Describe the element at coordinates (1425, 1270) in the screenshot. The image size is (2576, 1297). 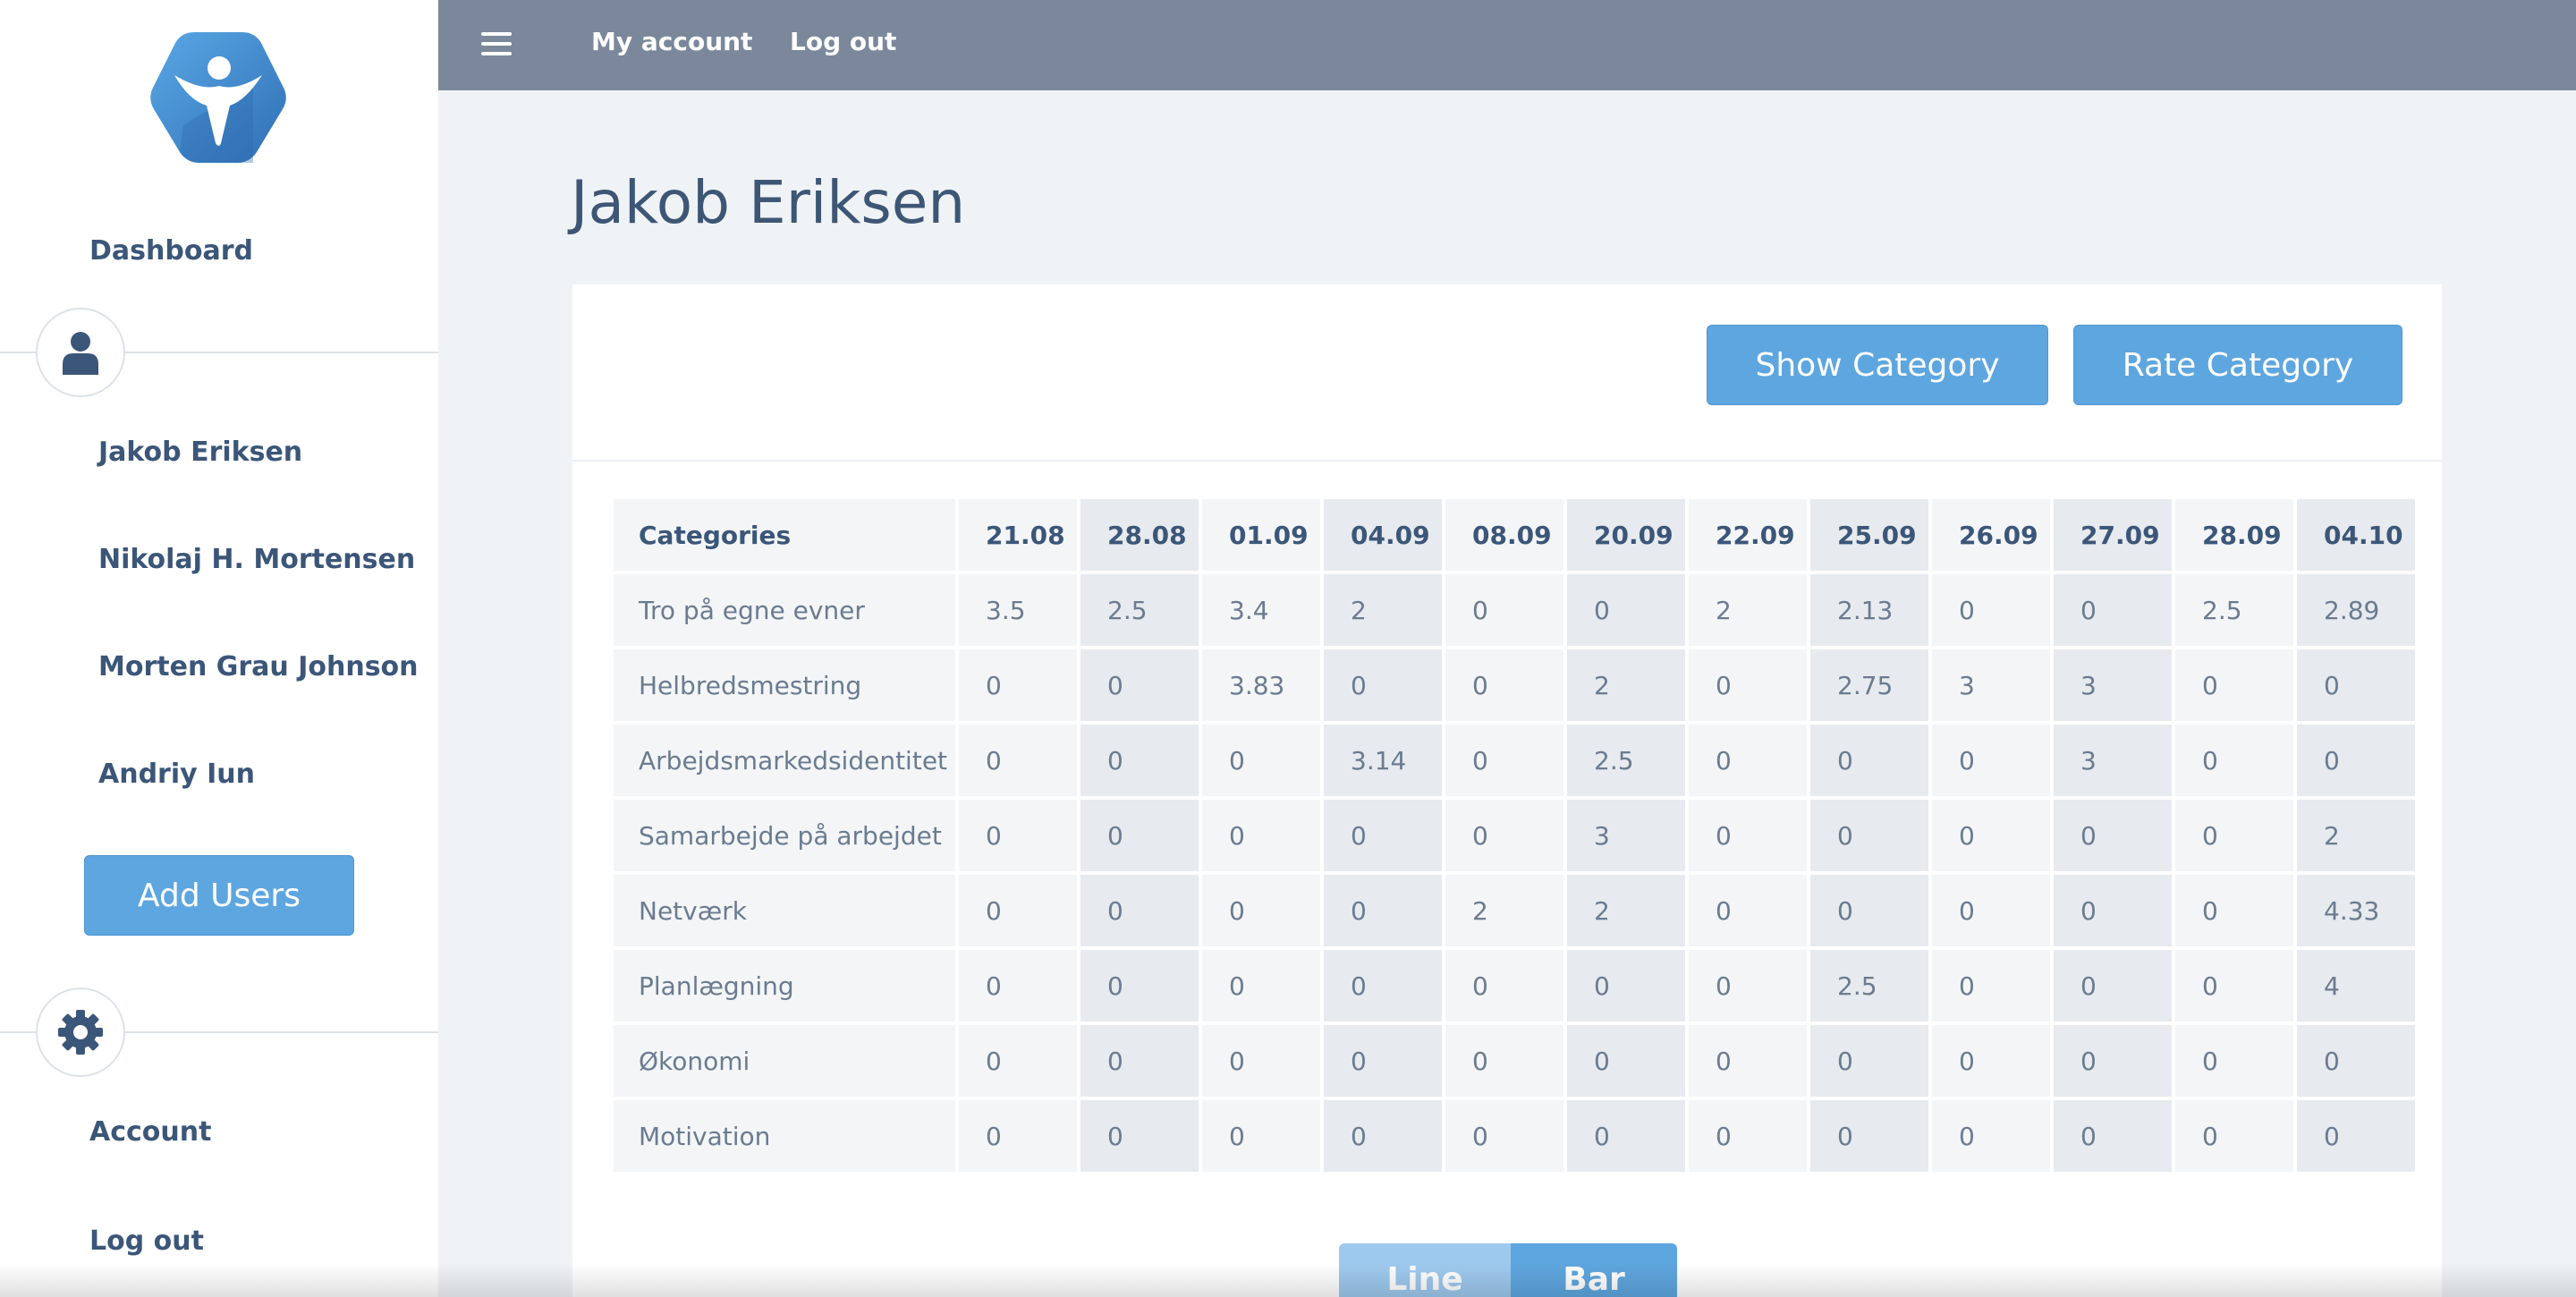
I see `line-chart-toggle: Line` at that location.